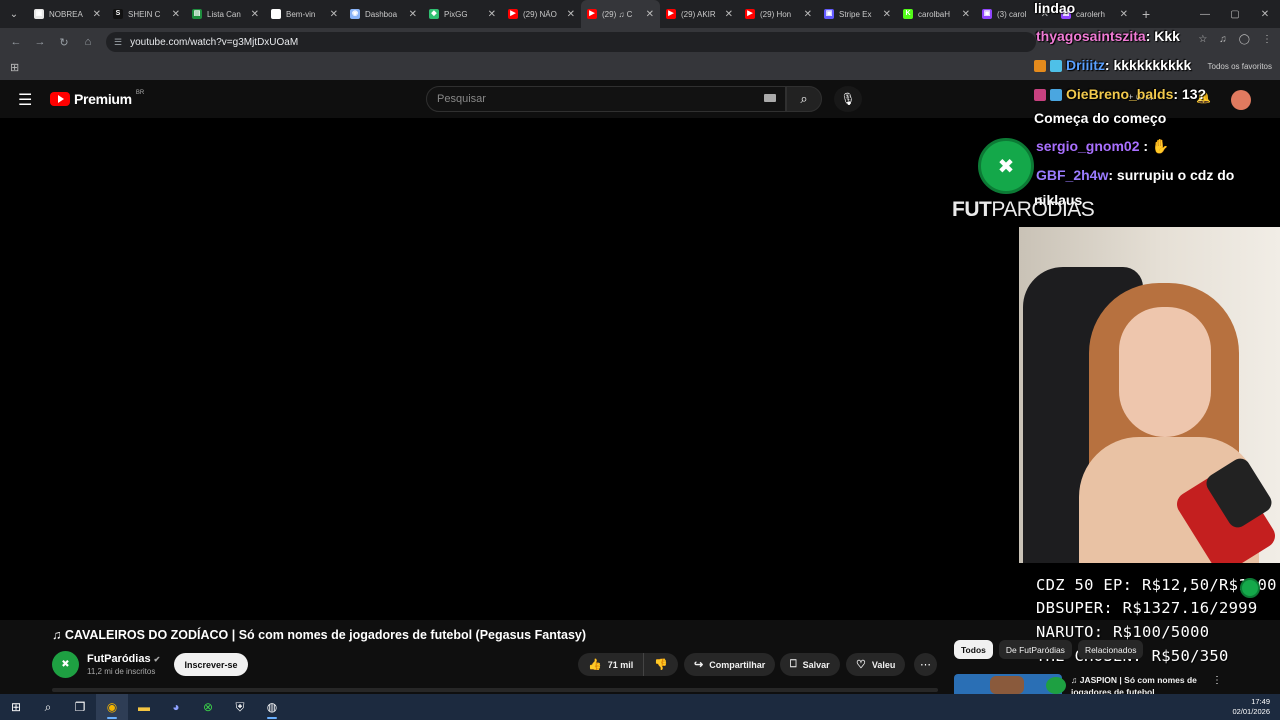  What do you see at coordinates (80, 707) in the screenshot?
I see `task-view-icon: ❐` at bounding box center [80, 707].